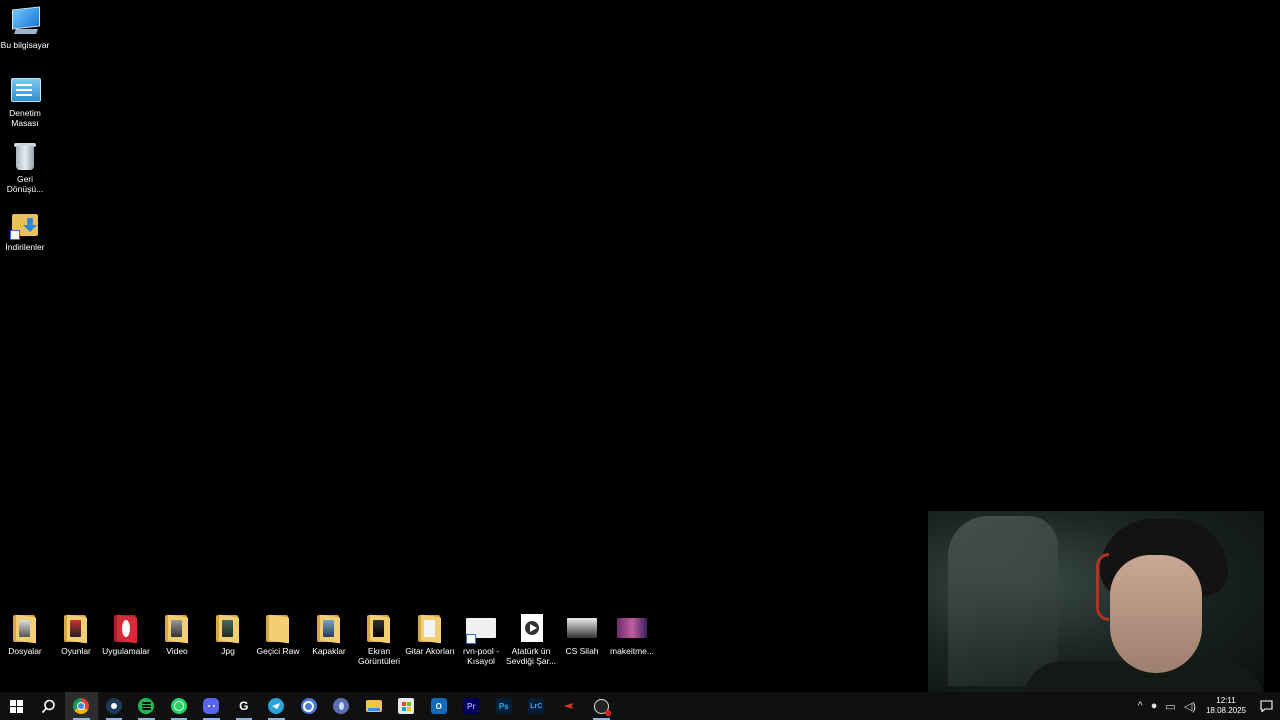 This screenshot has width=1280, height=720. I want to click on start-button, so click(16, 706).